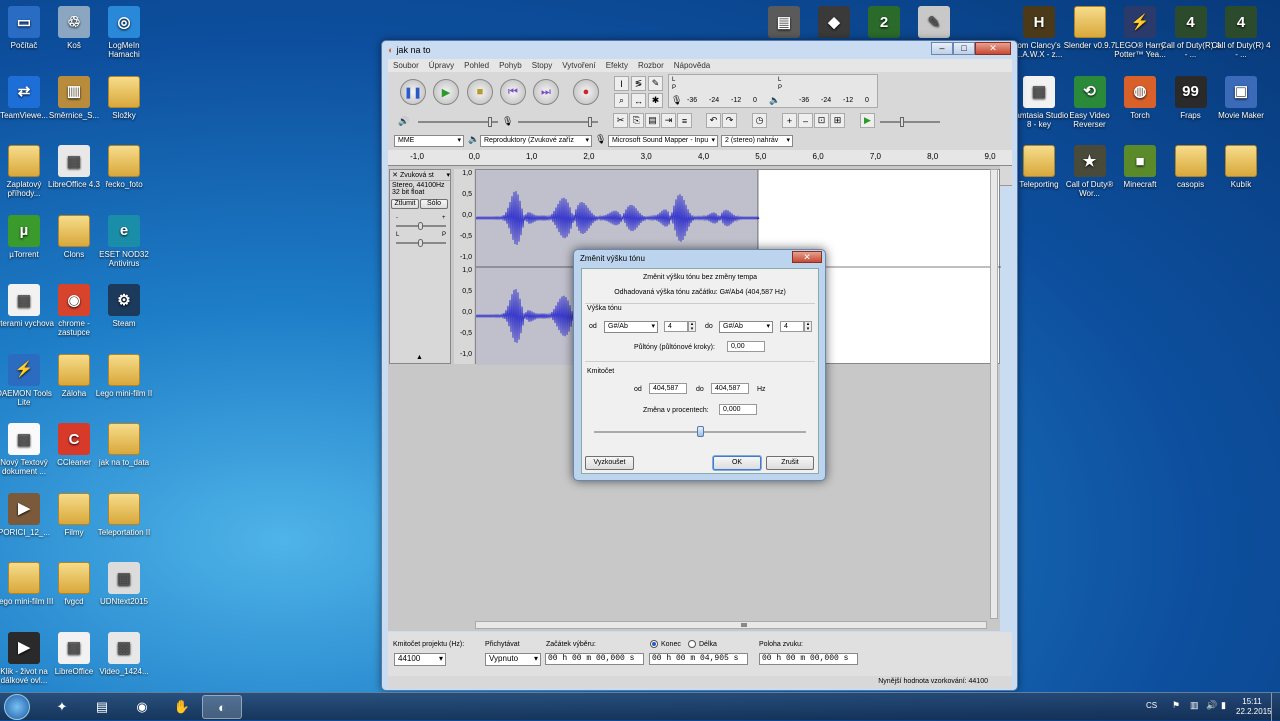 The image size is (1280, 721). What do you see at coordinates (1211, 705) in the screenshot?
I see `tray-volume-icon: 🔊` at bounding box center [1211, 705].